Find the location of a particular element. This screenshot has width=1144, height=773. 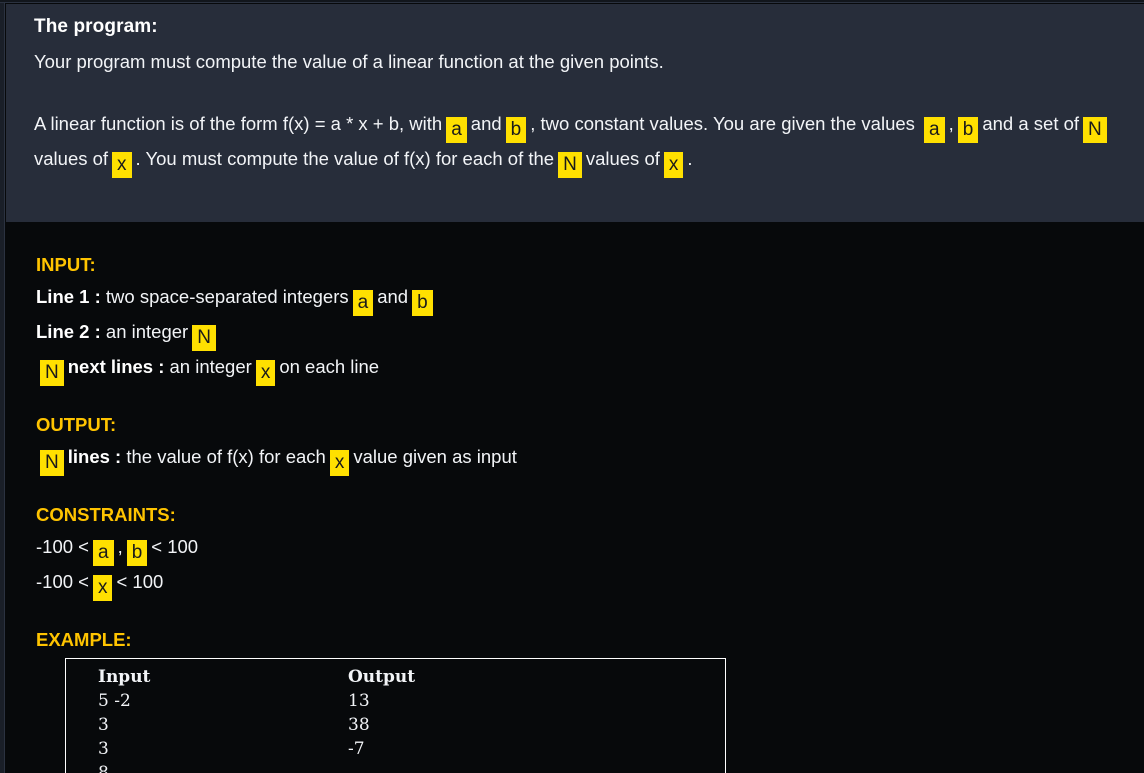

example-output-header: Output is located at coordinates (382, 677).